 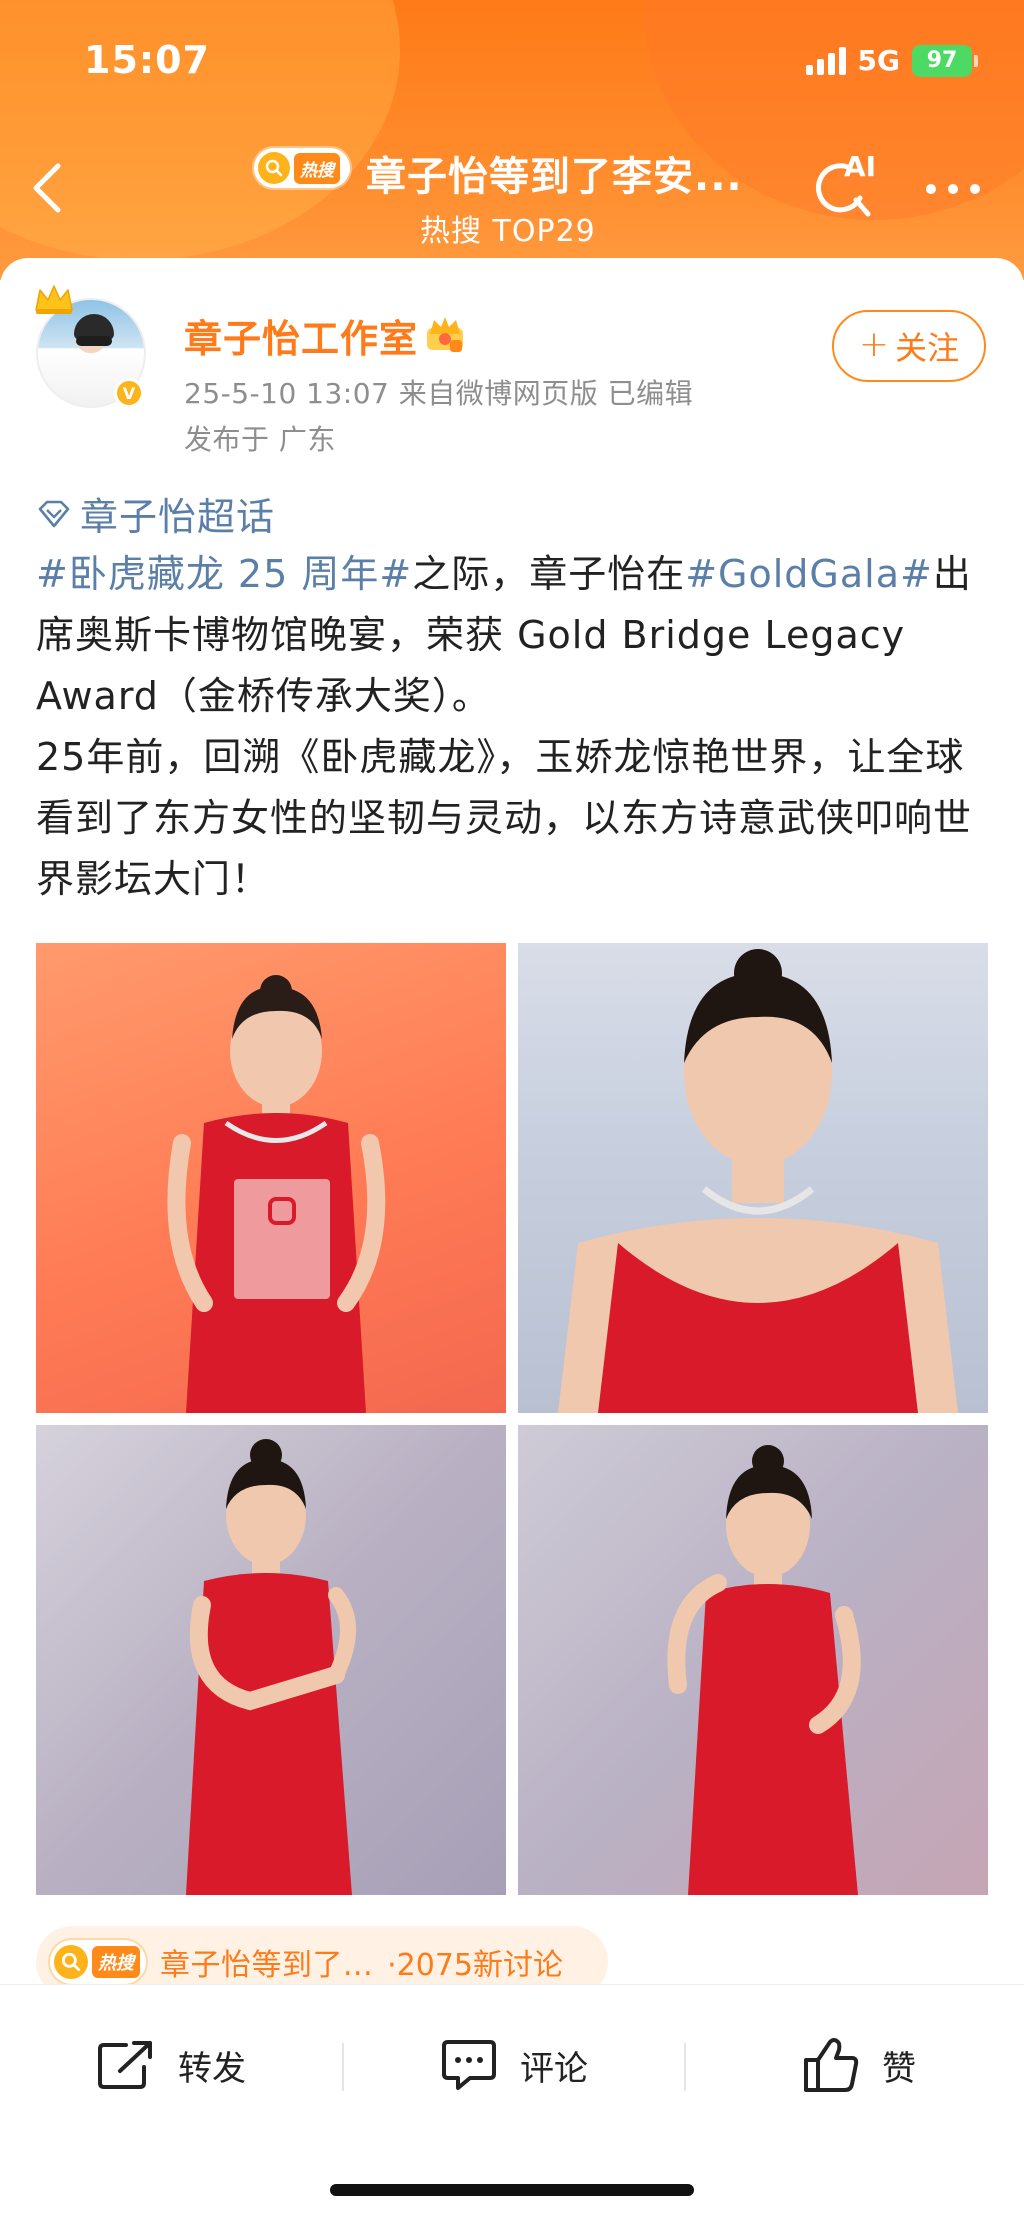 I want to click on post-meta: 25-5-10 13:07 来自微博网页版 已编辑, so click(x=439, y=393).